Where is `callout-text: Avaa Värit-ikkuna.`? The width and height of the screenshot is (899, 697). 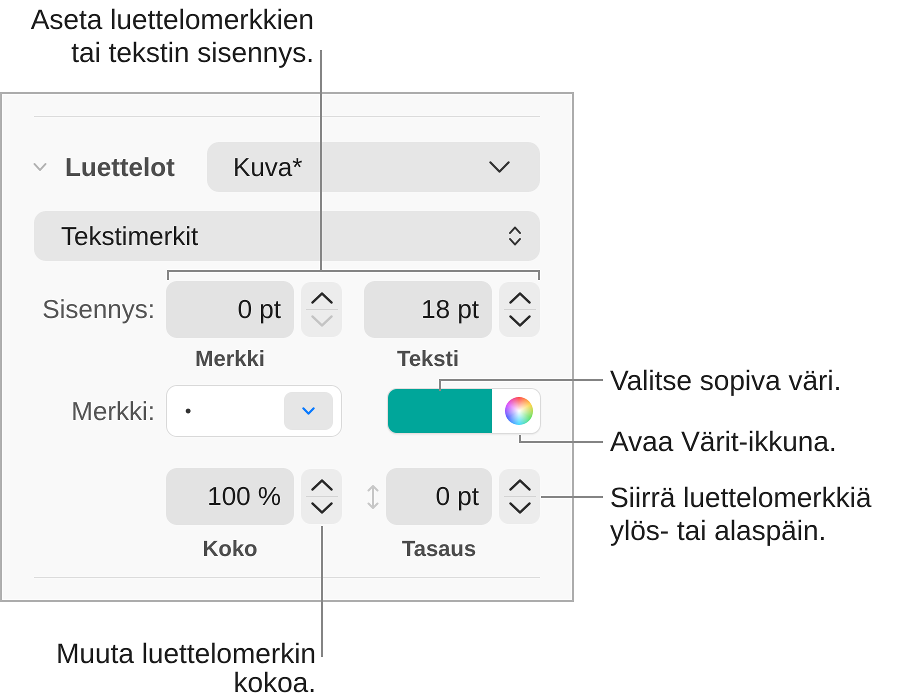 callout-text: Avaa Värit-ikkuna. is located at coordinates (723, 441).